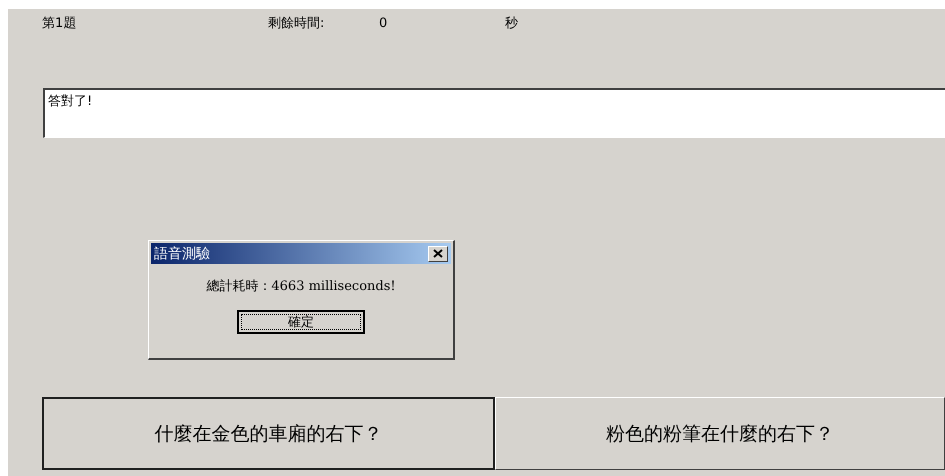 This screenshot has height=476, width=945. What do you see at coordinates (268, 433) in the screenshot?
I see `answer-choice-button: 什麼在金色的車廂的右下？` at bounding box center [268, 433].